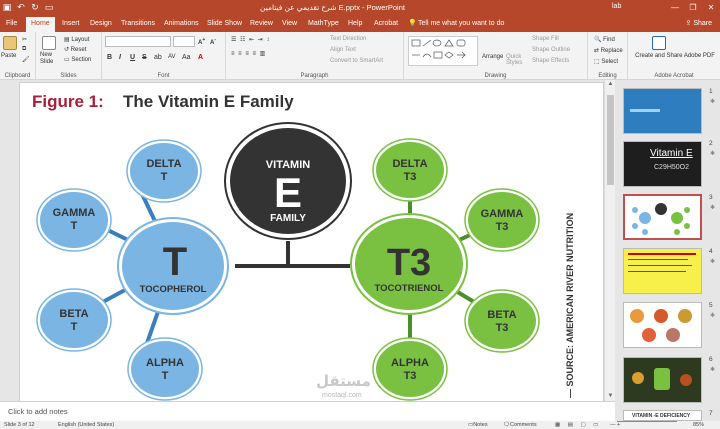  I want to click on right-hub-letter: T3, so click(409, 263).